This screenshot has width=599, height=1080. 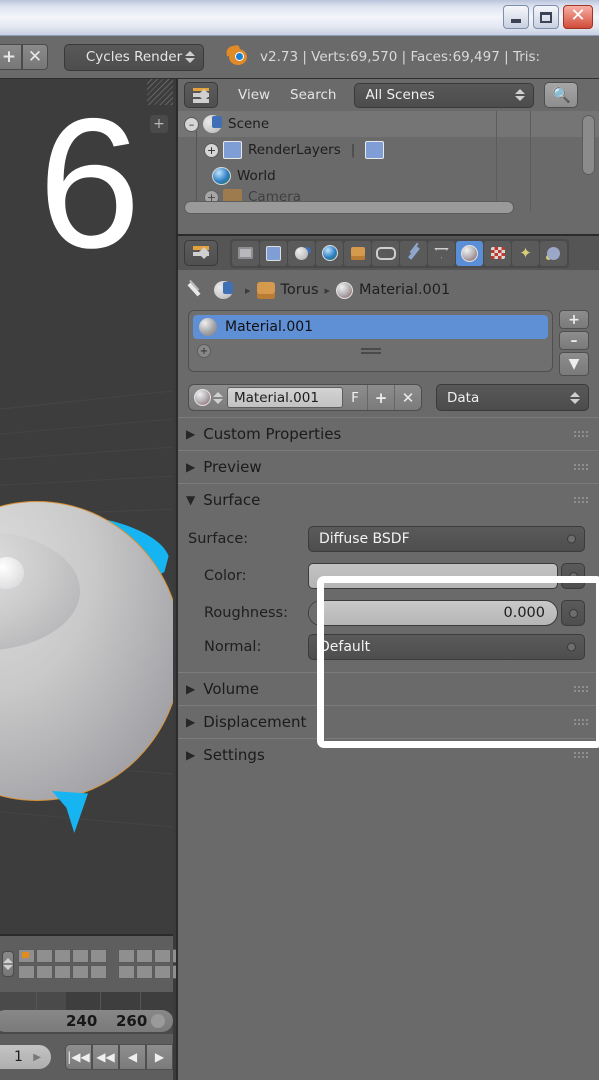 I want to click on viewport-add-icon: +, so click(x=159, y=124).